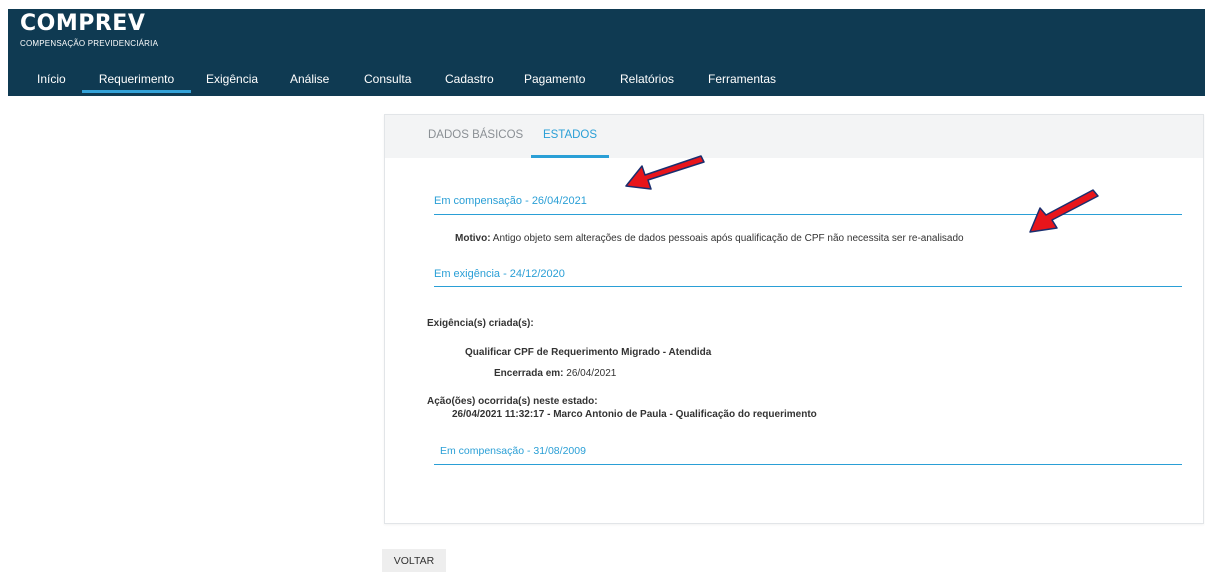  I want to click on app-title: COMPREV, so click(83, 23).